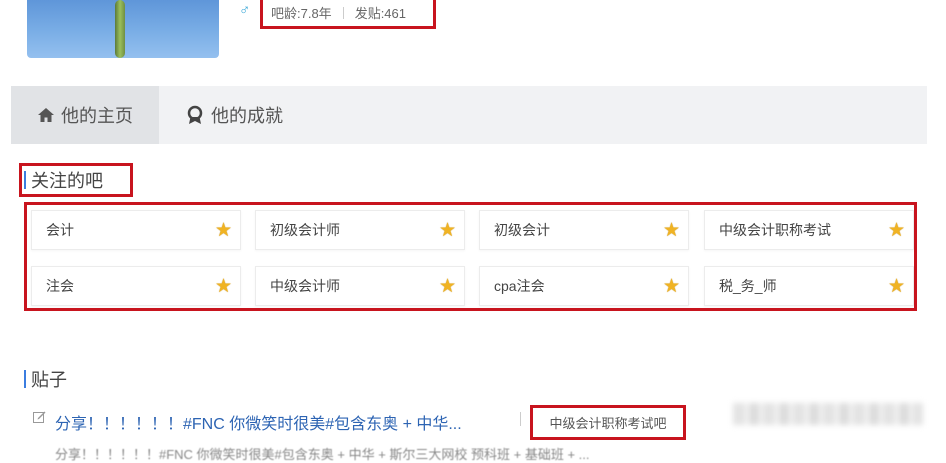 The width and height of the screenshot is (946, 463). What do you see at coordinates (305, 286) in the screenshot?
I see `bar-name: 中级会计师` at bounding box center [305, 286].